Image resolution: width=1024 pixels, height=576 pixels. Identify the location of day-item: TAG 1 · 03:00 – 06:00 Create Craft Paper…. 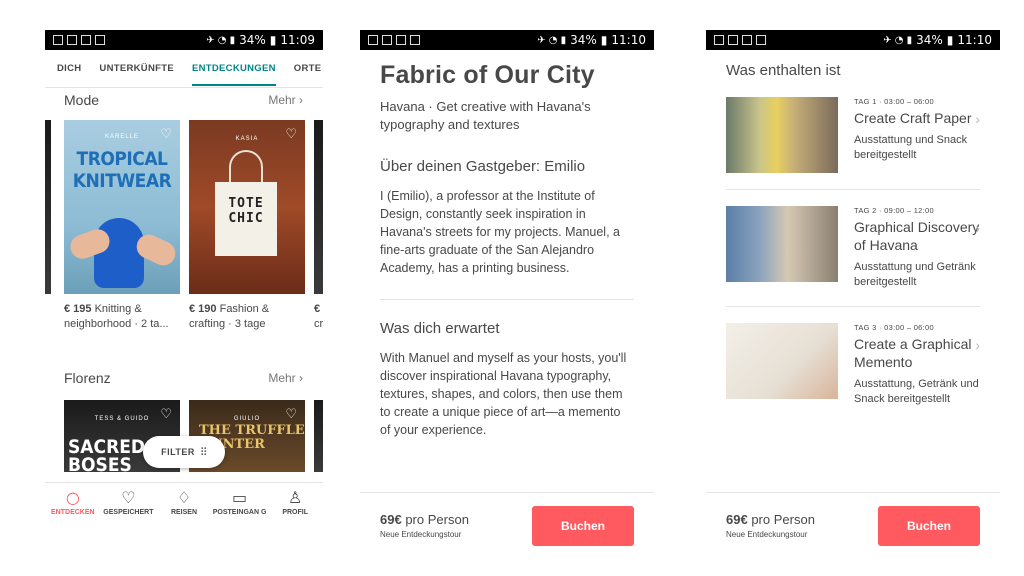
(853, 135).